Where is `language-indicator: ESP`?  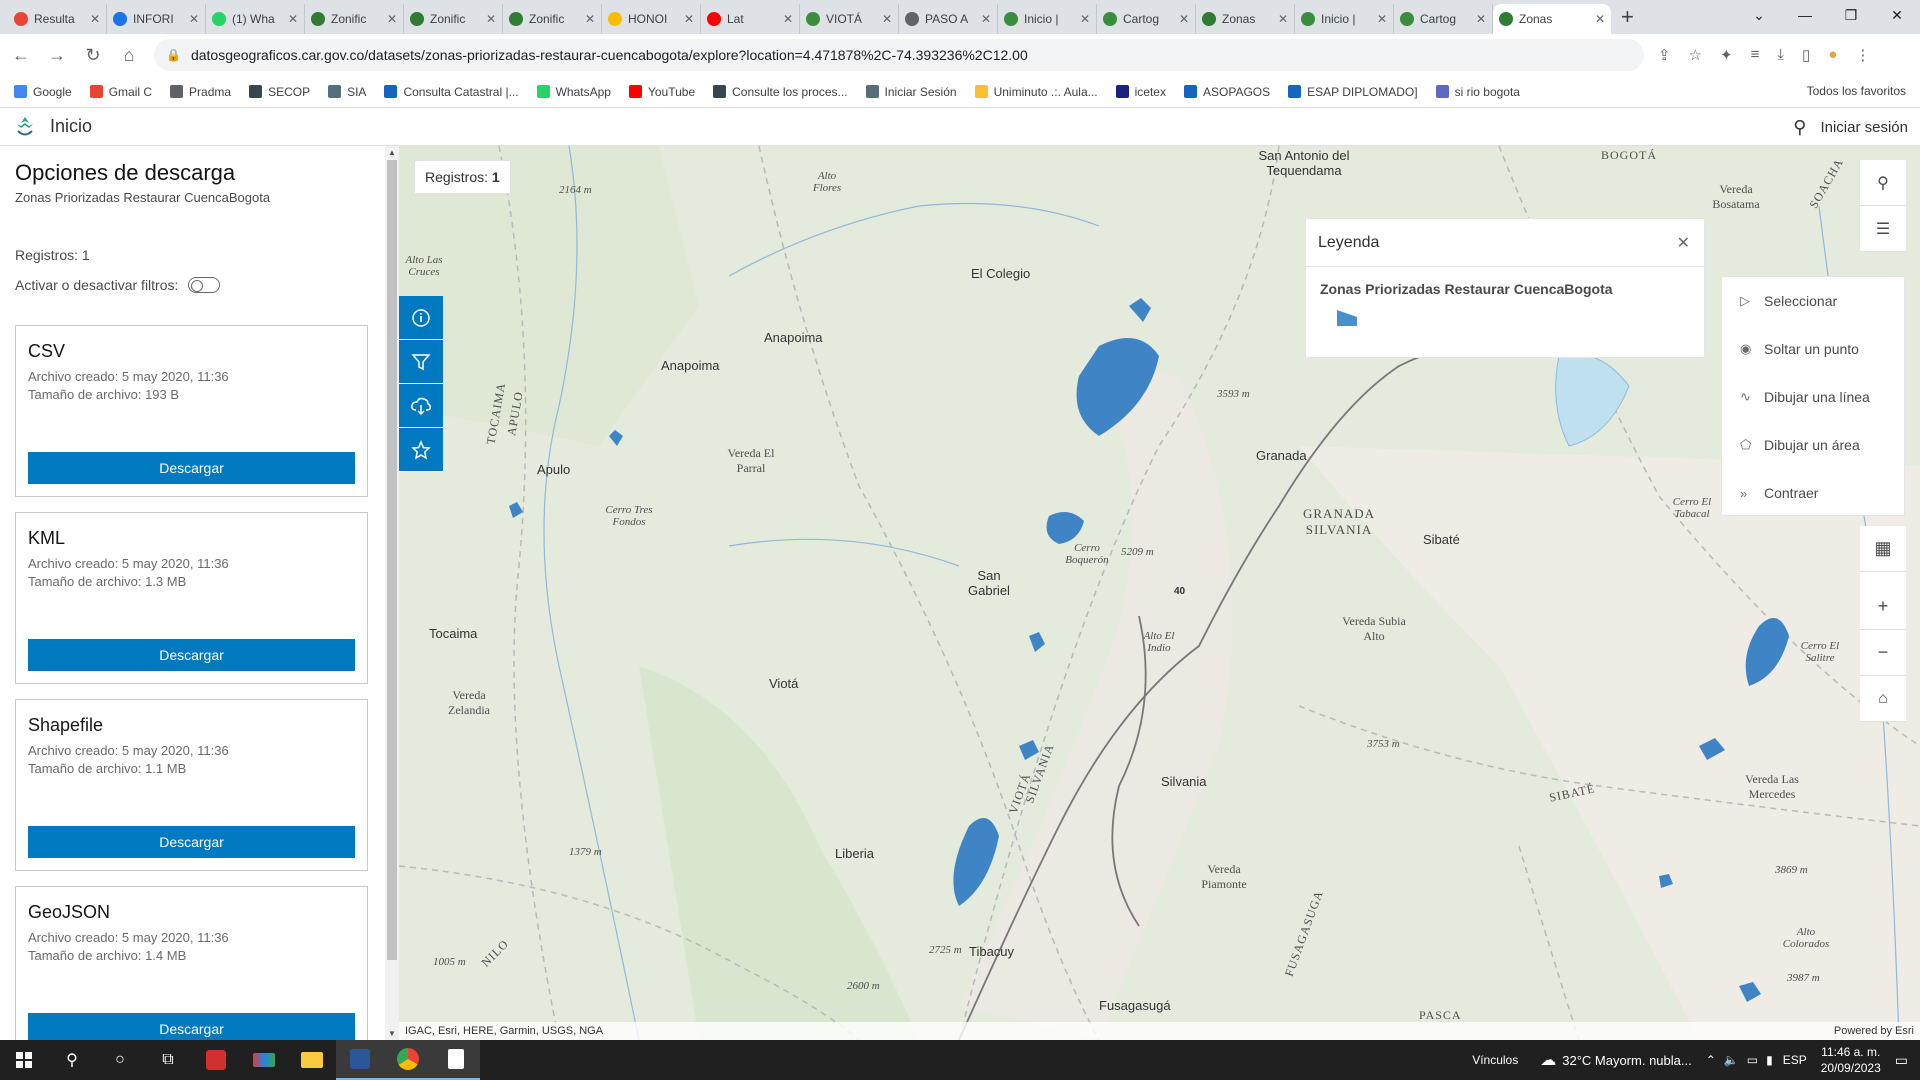
language-indicator: ESP is located at coordinates (1795, 1060).